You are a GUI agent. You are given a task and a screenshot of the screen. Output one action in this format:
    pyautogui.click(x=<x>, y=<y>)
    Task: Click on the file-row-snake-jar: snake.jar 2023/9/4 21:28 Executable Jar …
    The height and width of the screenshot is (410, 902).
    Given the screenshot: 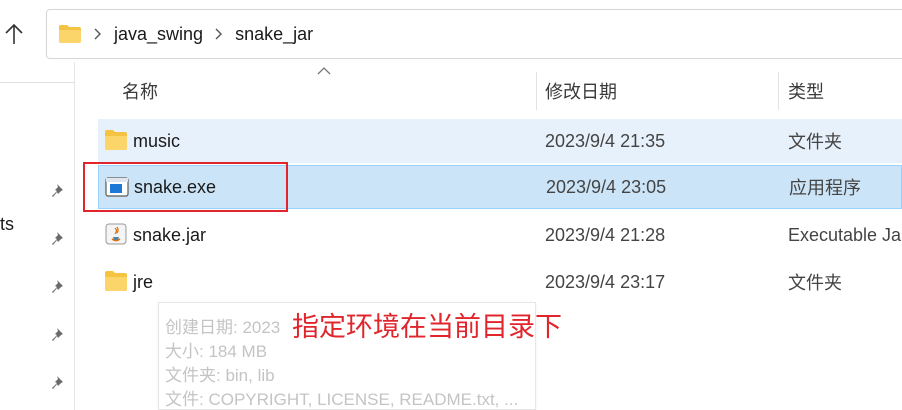 What is the action you would take?
    pyautogui.click(x=500, y=235)
    